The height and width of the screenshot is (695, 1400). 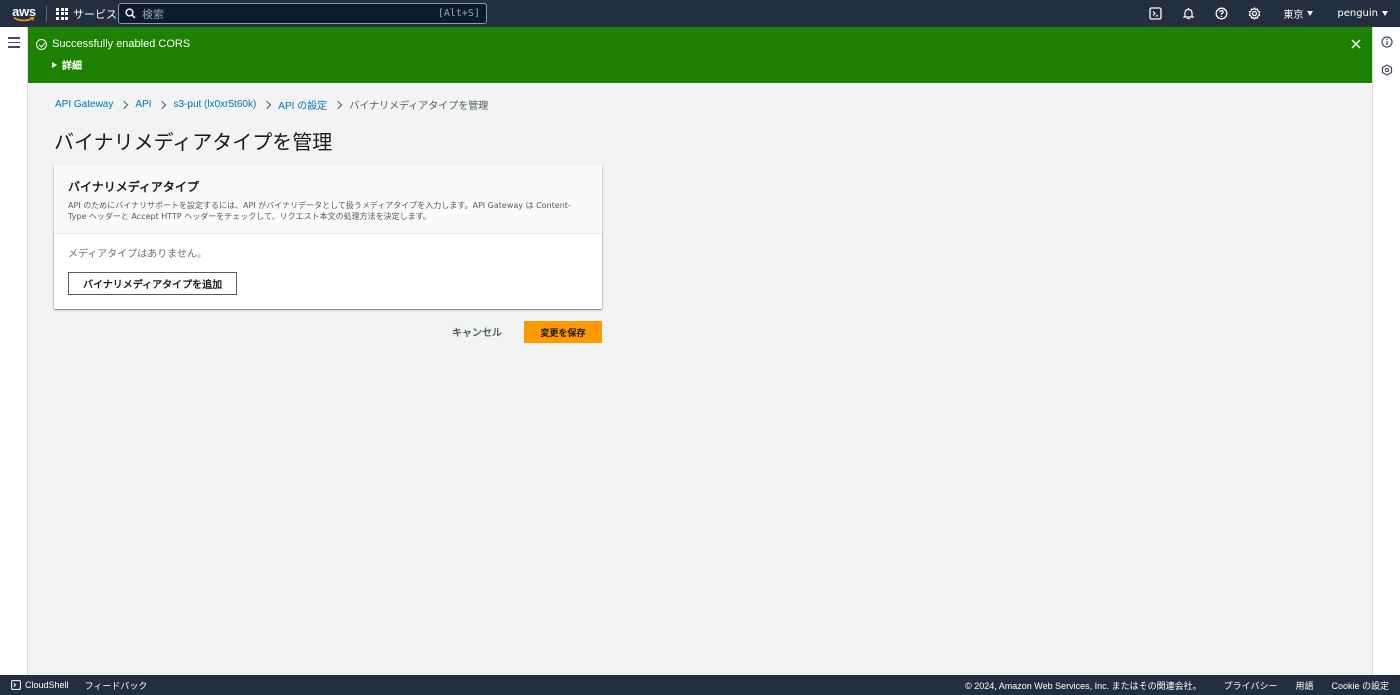 I want to click on top-navigation: aws サービス 検索 [Alt+S] 東京 penguin, so click(x=700, y=13).